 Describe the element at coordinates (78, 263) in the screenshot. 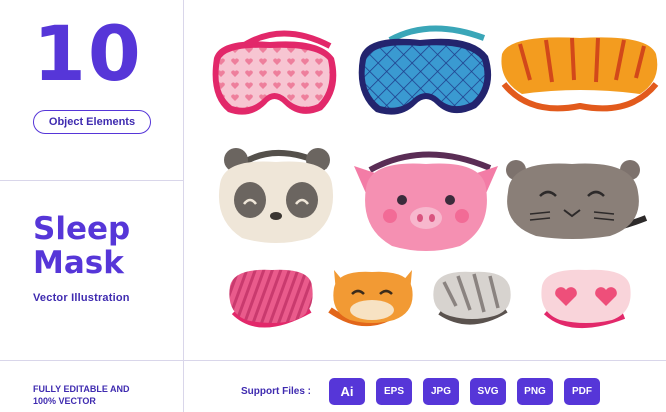

I see `product-title-line2: Mask` at that location.